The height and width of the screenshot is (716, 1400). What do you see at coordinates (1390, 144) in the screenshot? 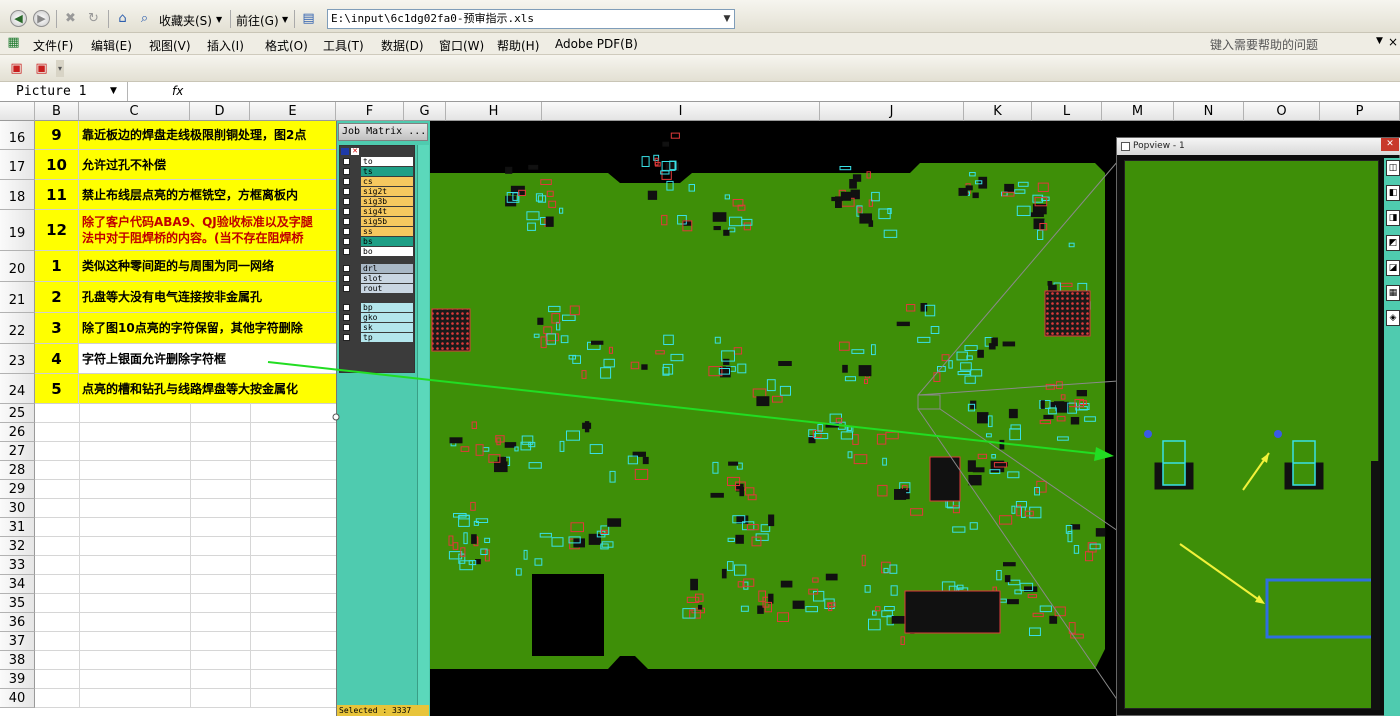
I see `close-button: ✕` at bounding box center [1390, 144].